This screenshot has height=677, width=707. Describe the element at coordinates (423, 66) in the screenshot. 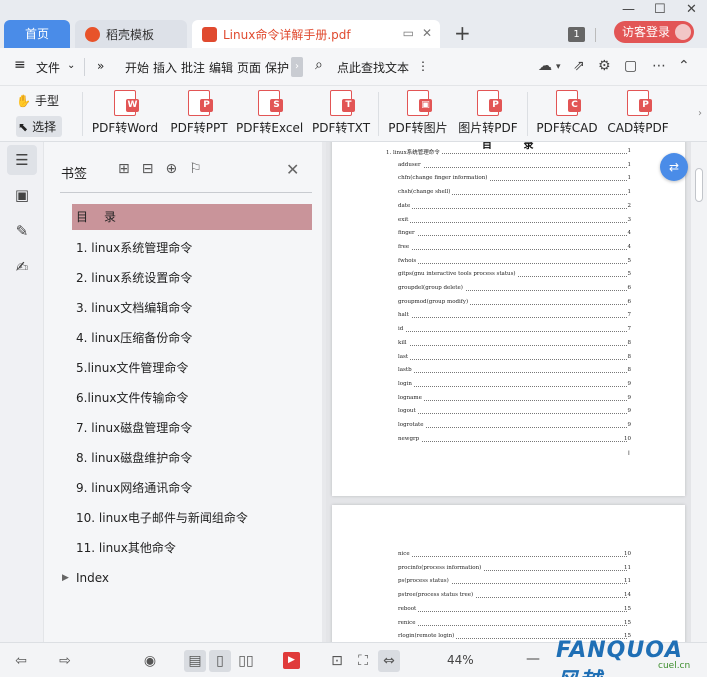

I see `more-vertical-icon: ⋮` at that location.